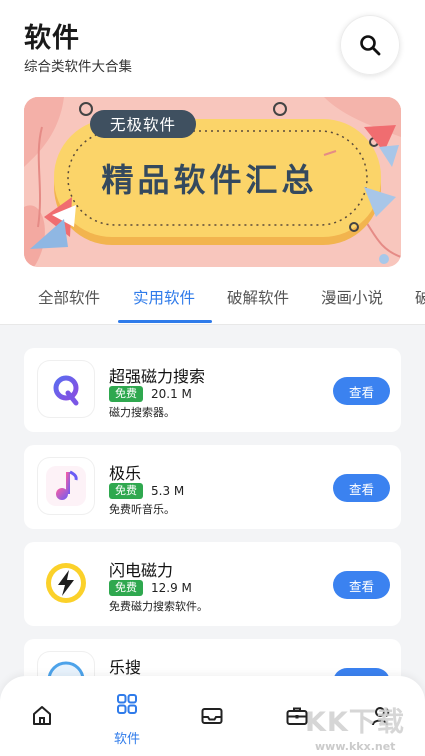  I want to click on lightning-icon, so click(66, 583).